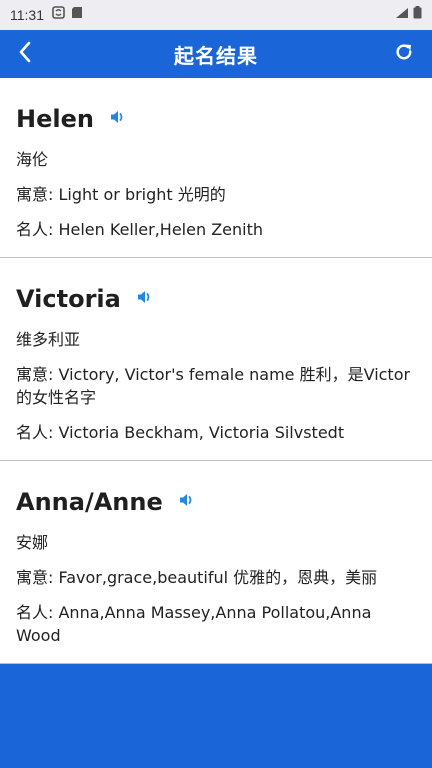 The width and height of the screenshot is (432, 768). Describe the element at coordinates (402, 15) in the screenshot. I see `signal-icon` at that location.